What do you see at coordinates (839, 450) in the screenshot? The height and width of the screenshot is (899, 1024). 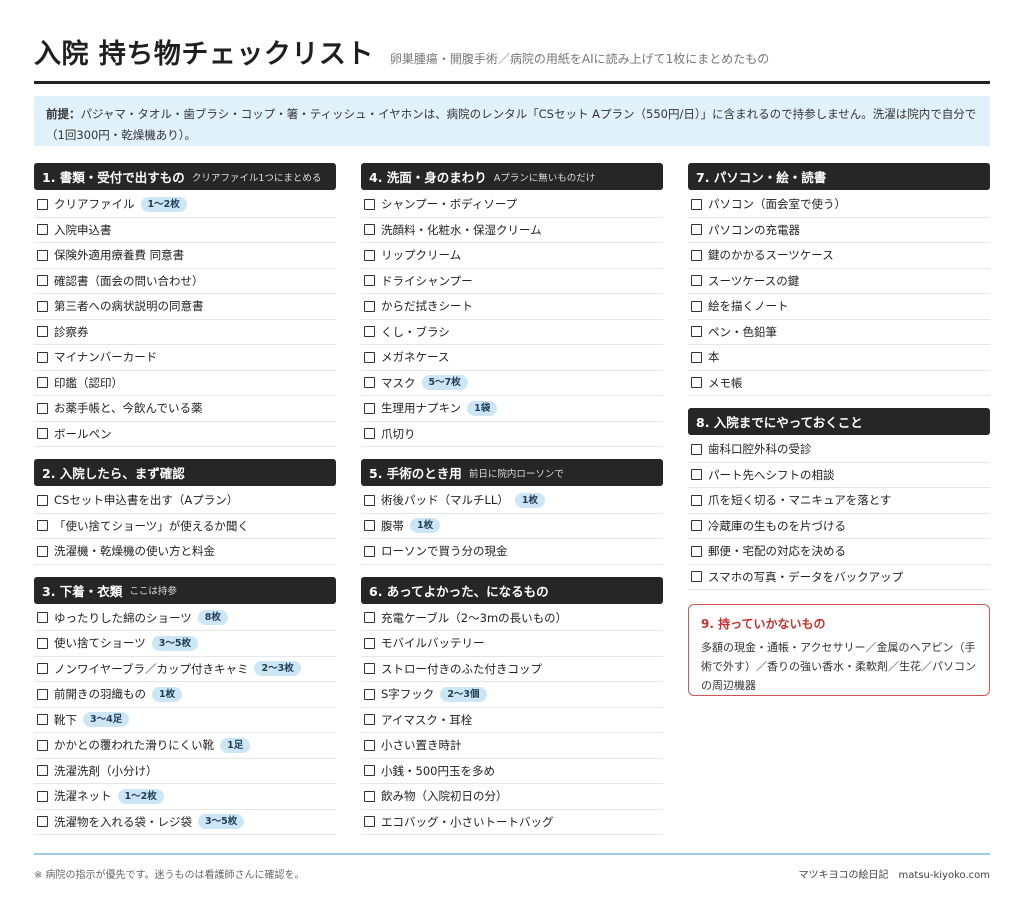 I see `checklist-item: 歯科口腔外科の受診` at bounding box center [839, 450].